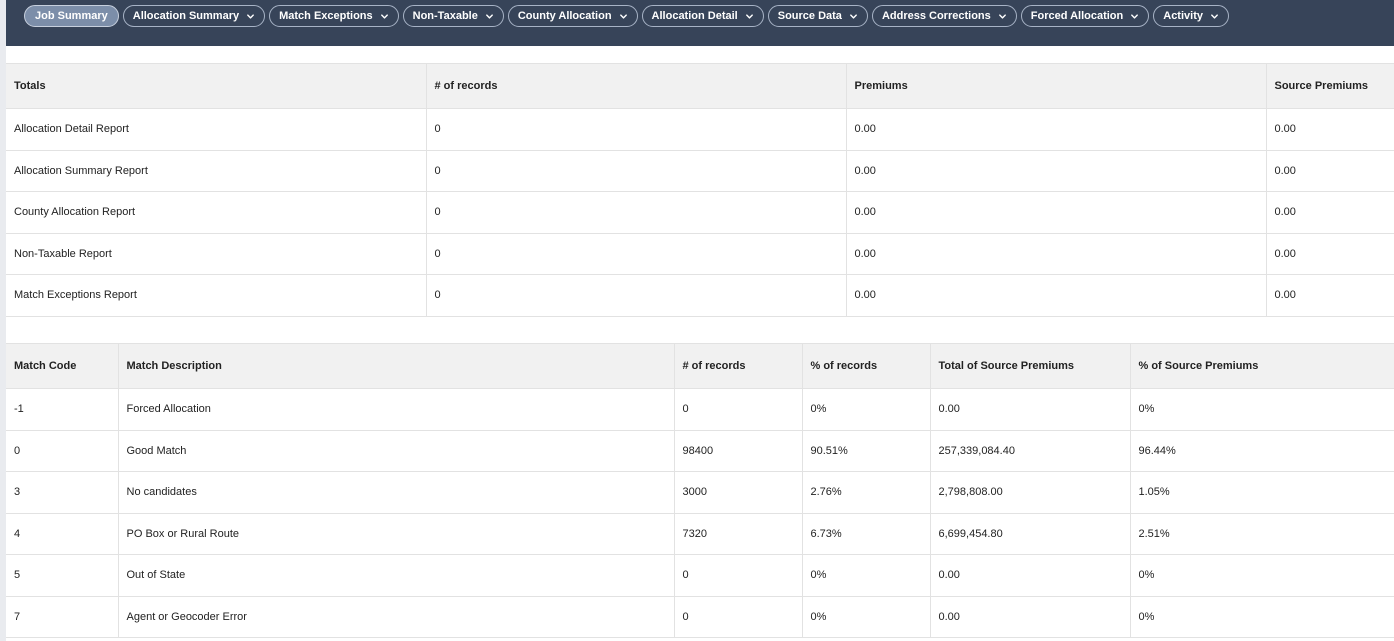 The height and width of the screenshot is (641, 1394). Describe the element at coordinates (19, 409) in the screenshot. I see `match-cell-match-code: -1` at that location.